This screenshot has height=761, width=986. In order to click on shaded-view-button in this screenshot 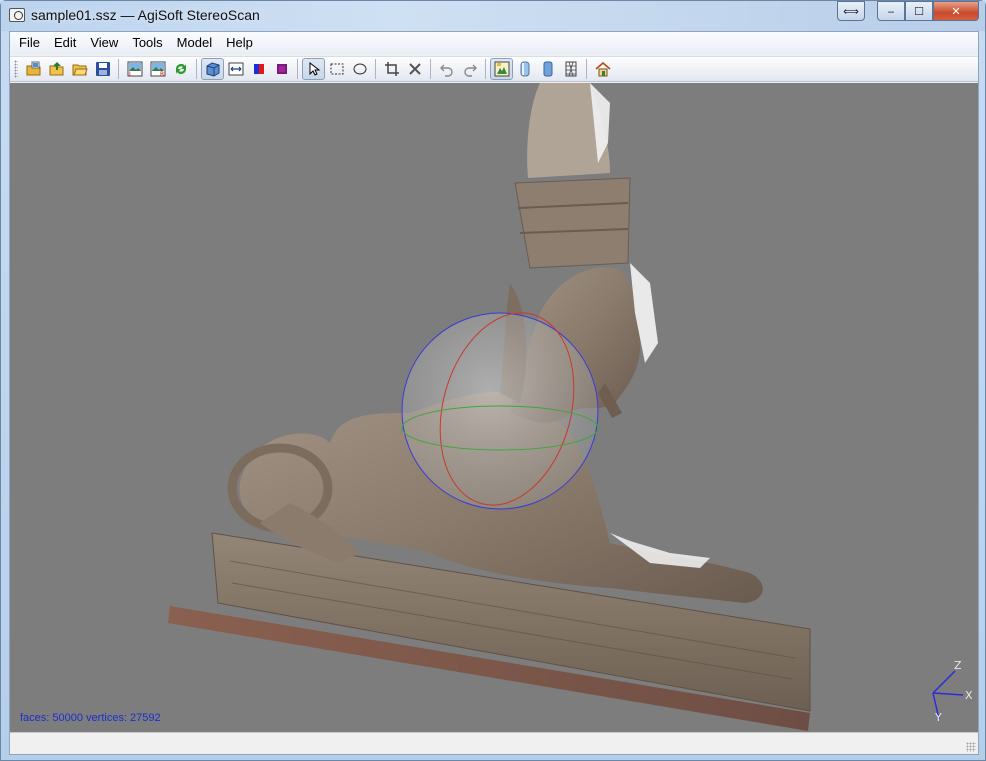, I will do `click(524, 69)`.